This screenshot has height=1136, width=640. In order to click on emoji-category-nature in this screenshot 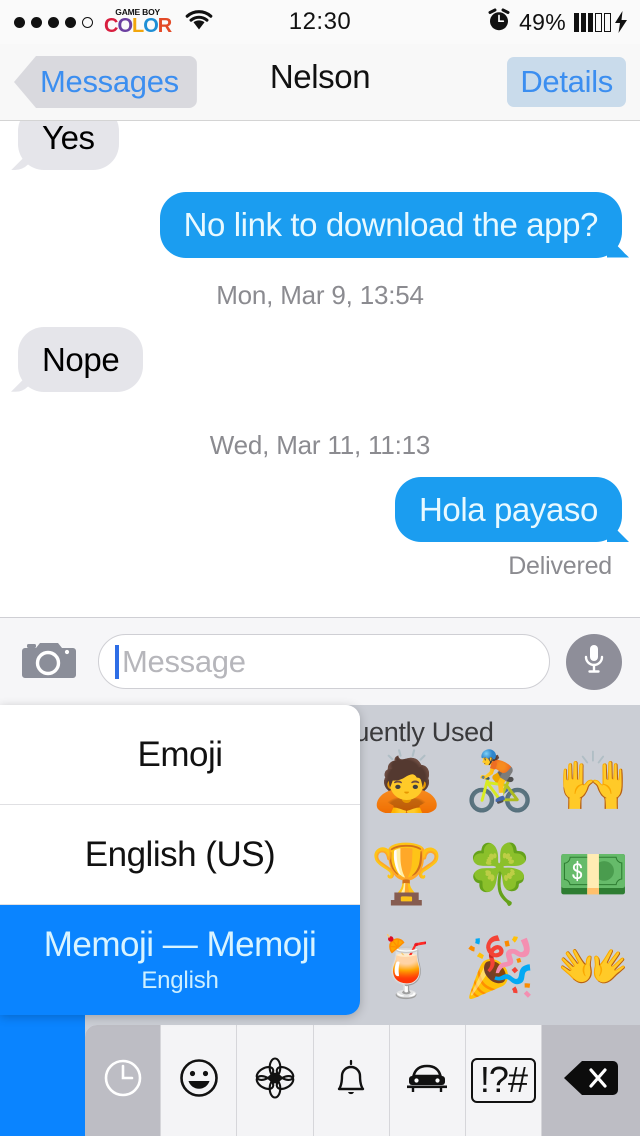, I will do `click(275, 1080)`.